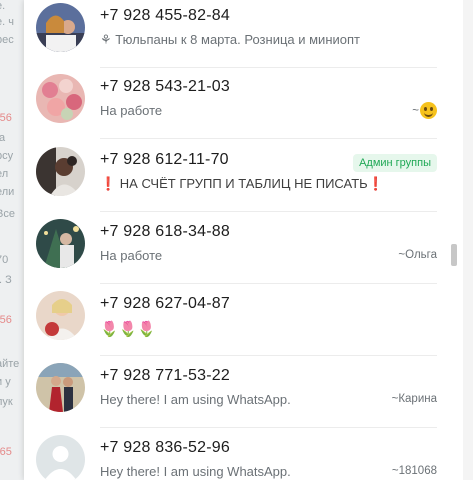 The image size is (473, 480). Describe the element at coordinates (243, 102) in the screenshot. I see `list-item: +7 928 543-21-03 На работе ~` at that location.